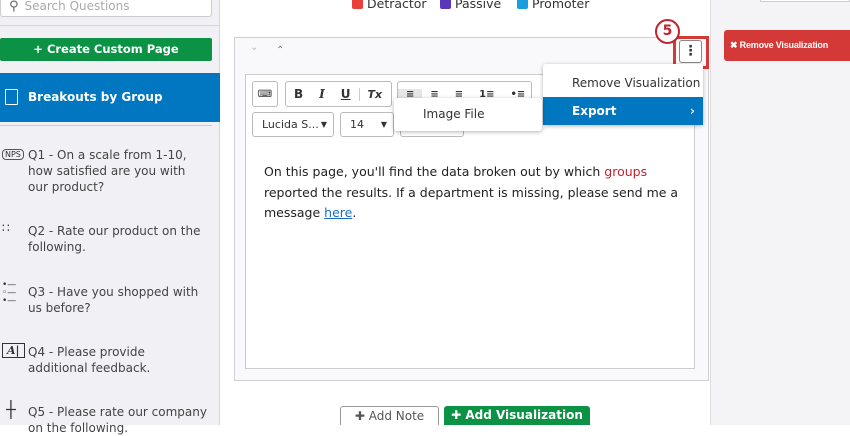 The width and height of the screenshot is (850, 436). I want to click on matrix-icon: ∷, so click(6, 228).